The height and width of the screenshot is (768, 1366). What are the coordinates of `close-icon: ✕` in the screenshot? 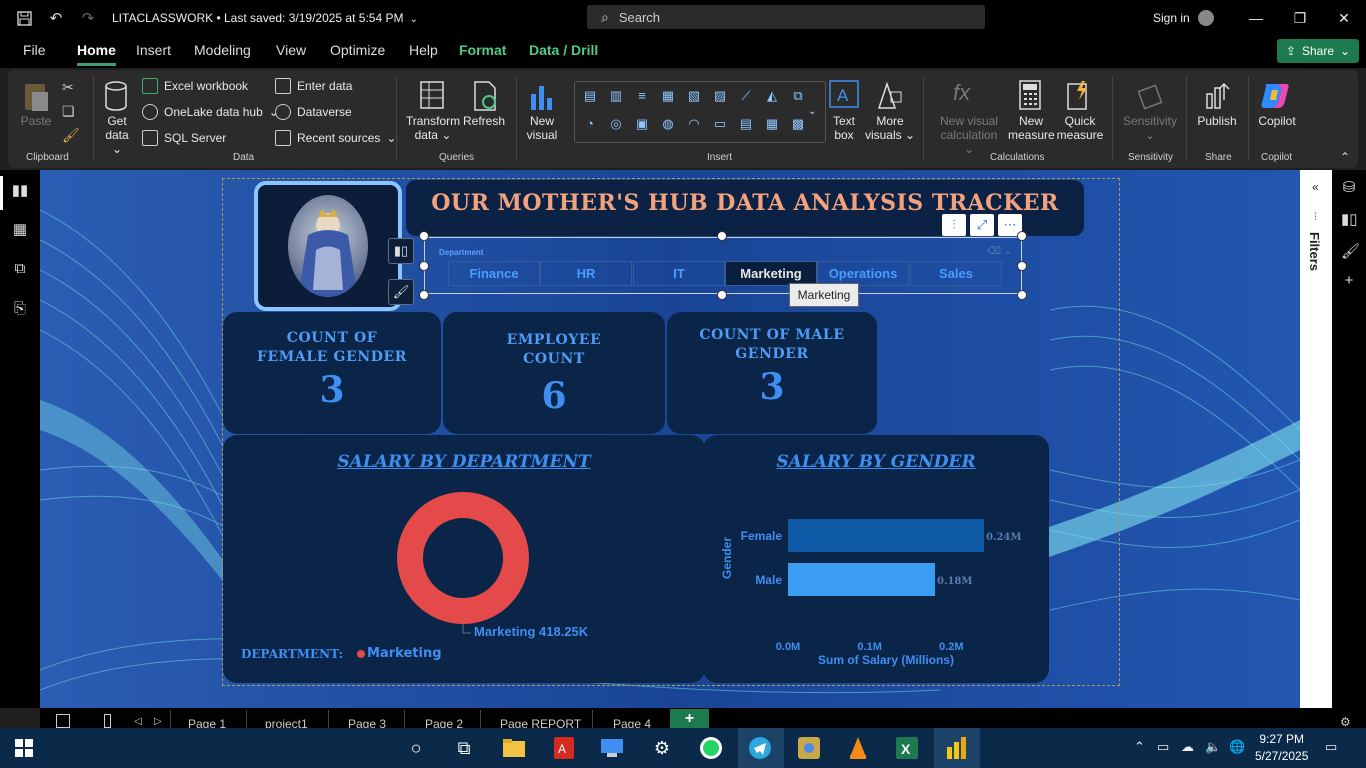 It's located at (1344, 18).